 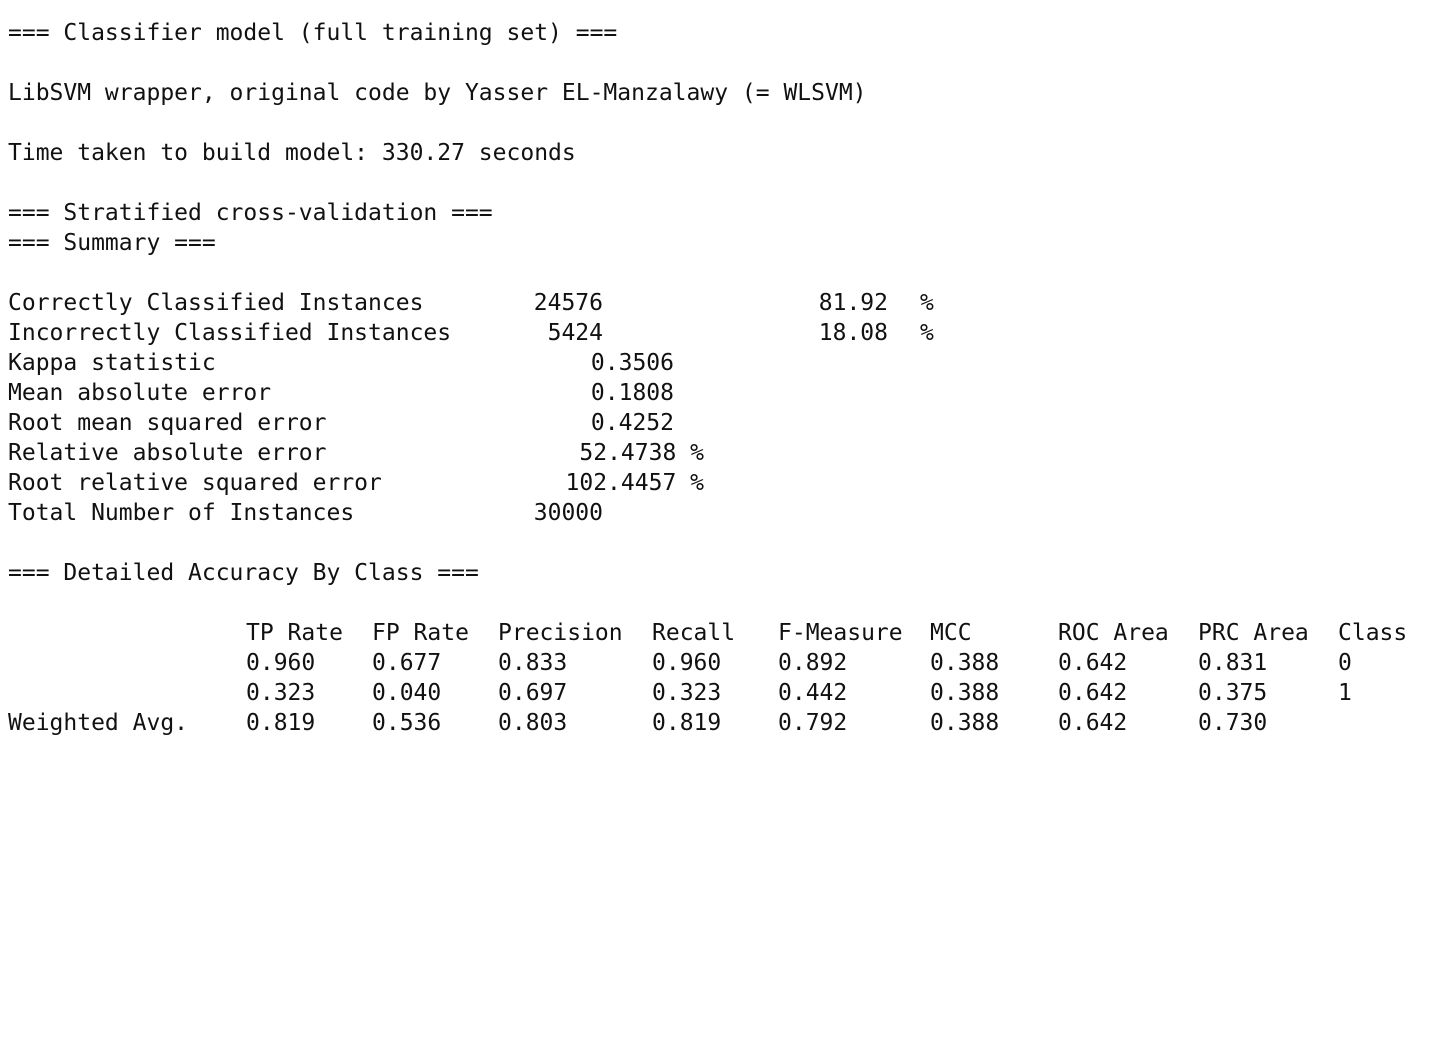 I want to click on column-header-tp-rate: TP Rate, so click(x=294, y=633).